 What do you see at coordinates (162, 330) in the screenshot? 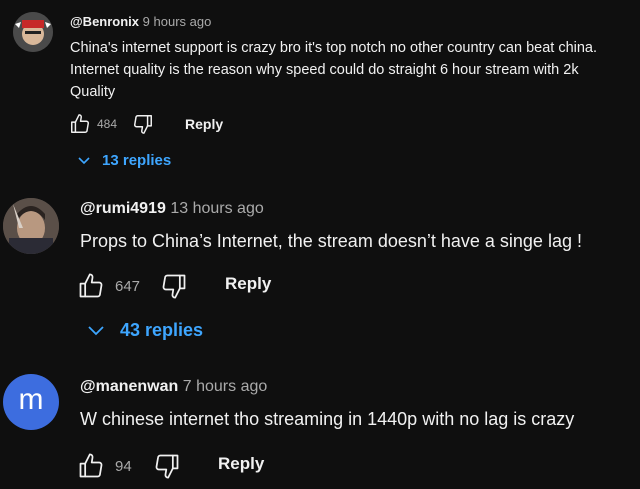
I see `replies-count-label: 43 replies` at bounding box center [162, 330].